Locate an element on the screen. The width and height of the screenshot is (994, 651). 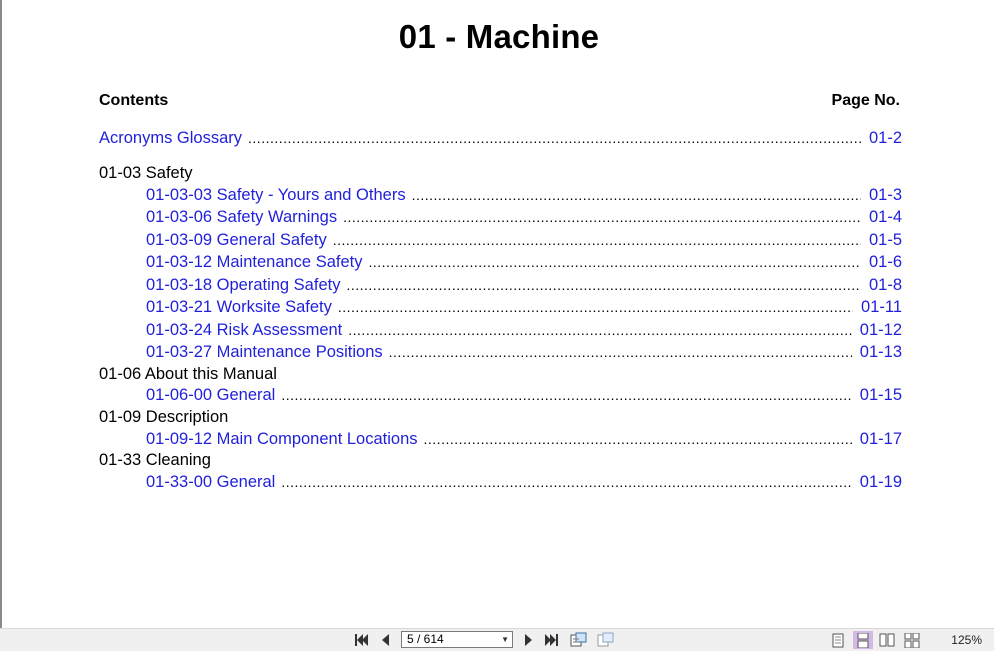
toc-entry: 01-03-18 Operating Safety 01-8 is located at coordinates (524, 285).